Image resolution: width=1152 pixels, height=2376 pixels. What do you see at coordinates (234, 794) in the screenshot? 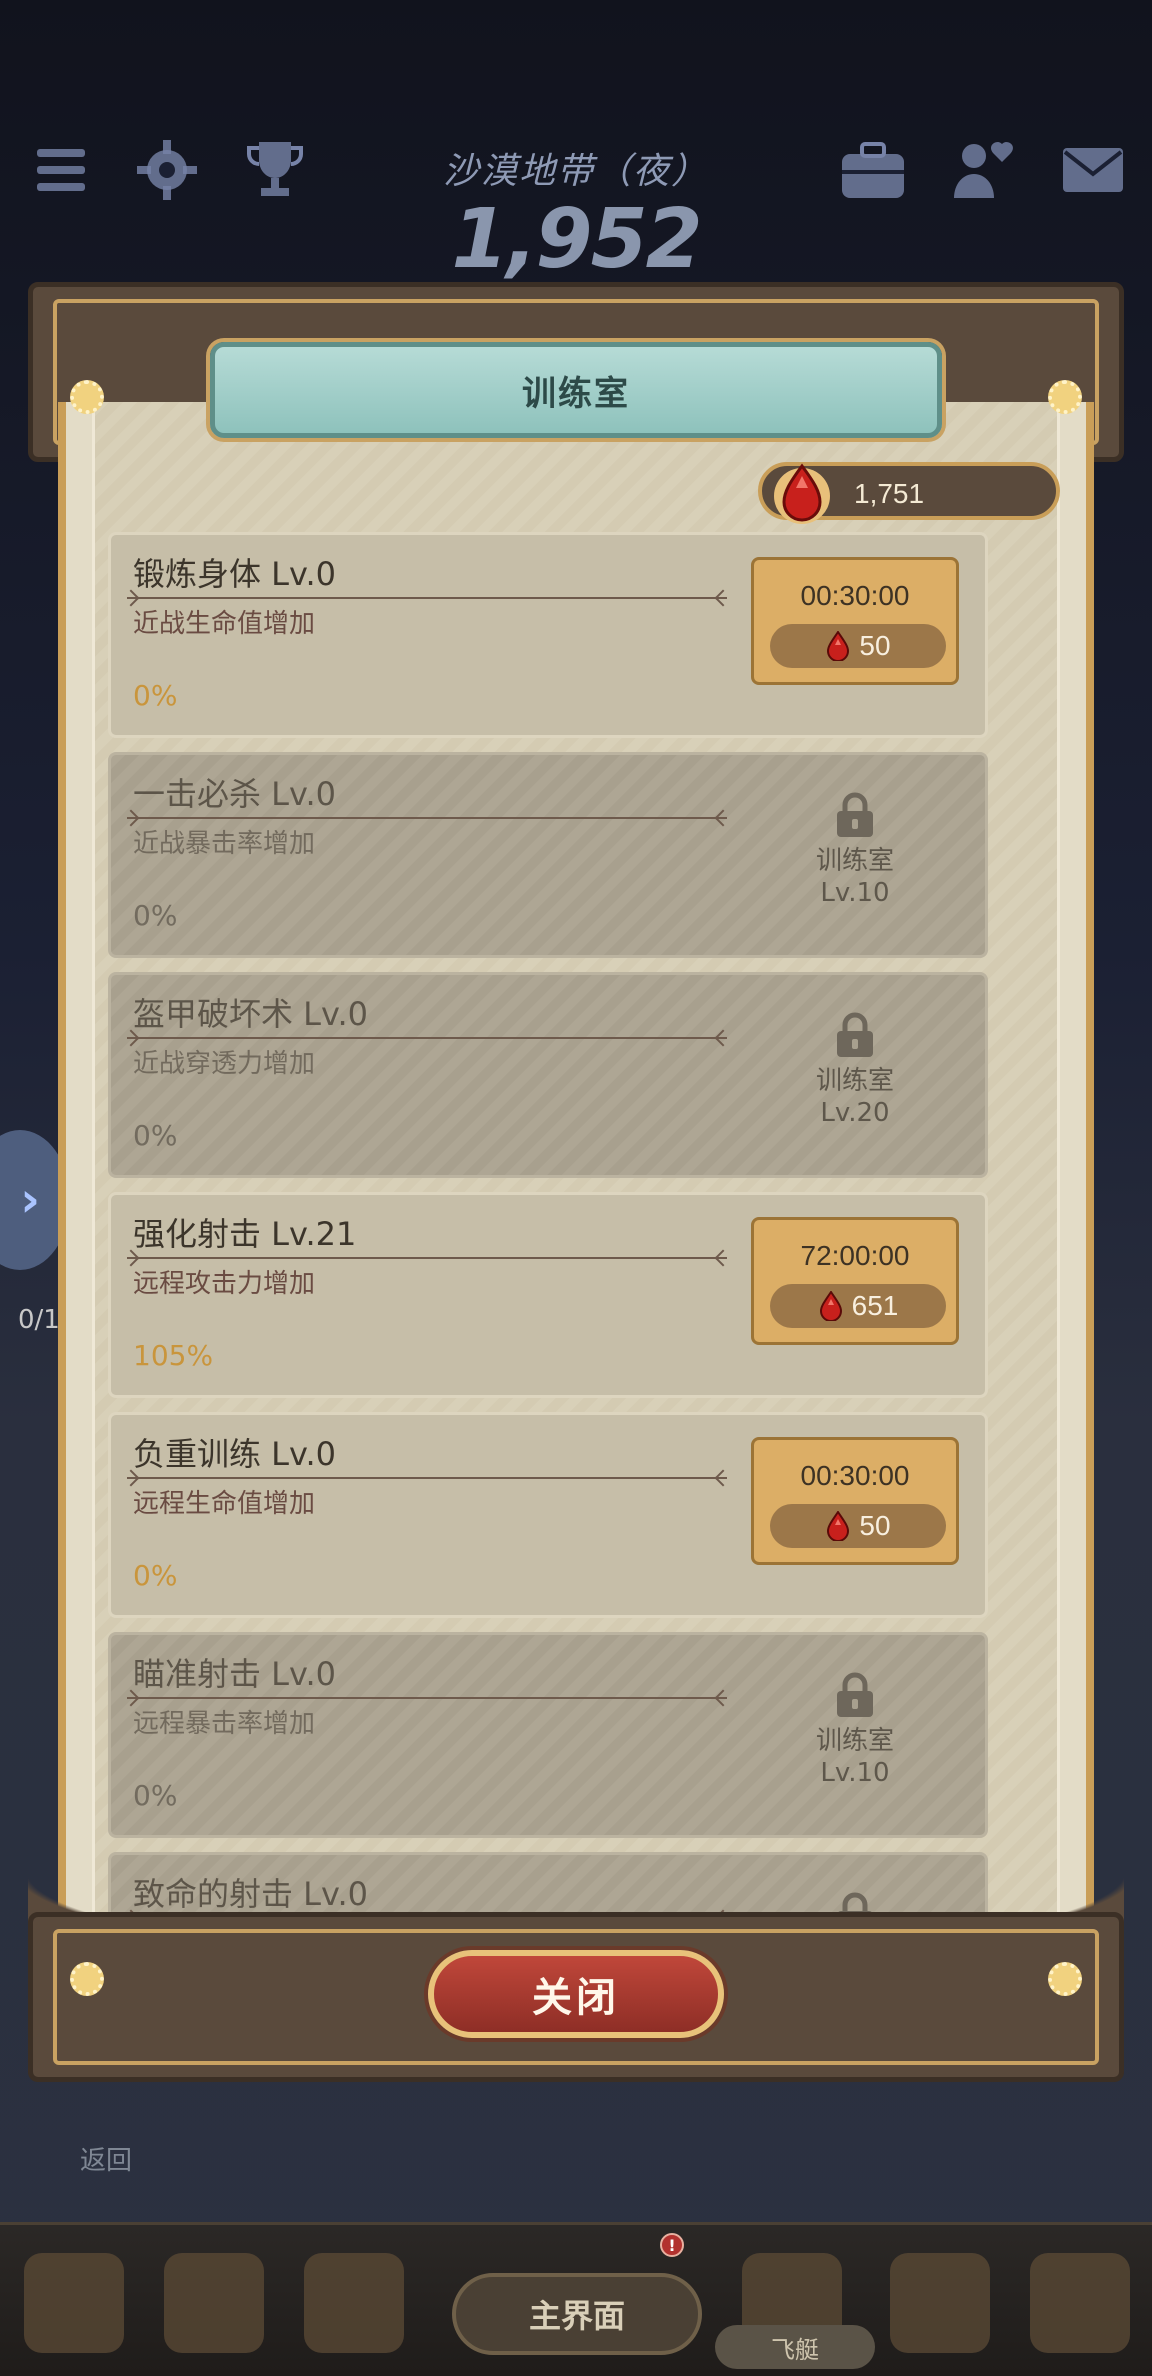
I see `training-name: 一击必杀 Lv.0` at bounding box center [234, 794].